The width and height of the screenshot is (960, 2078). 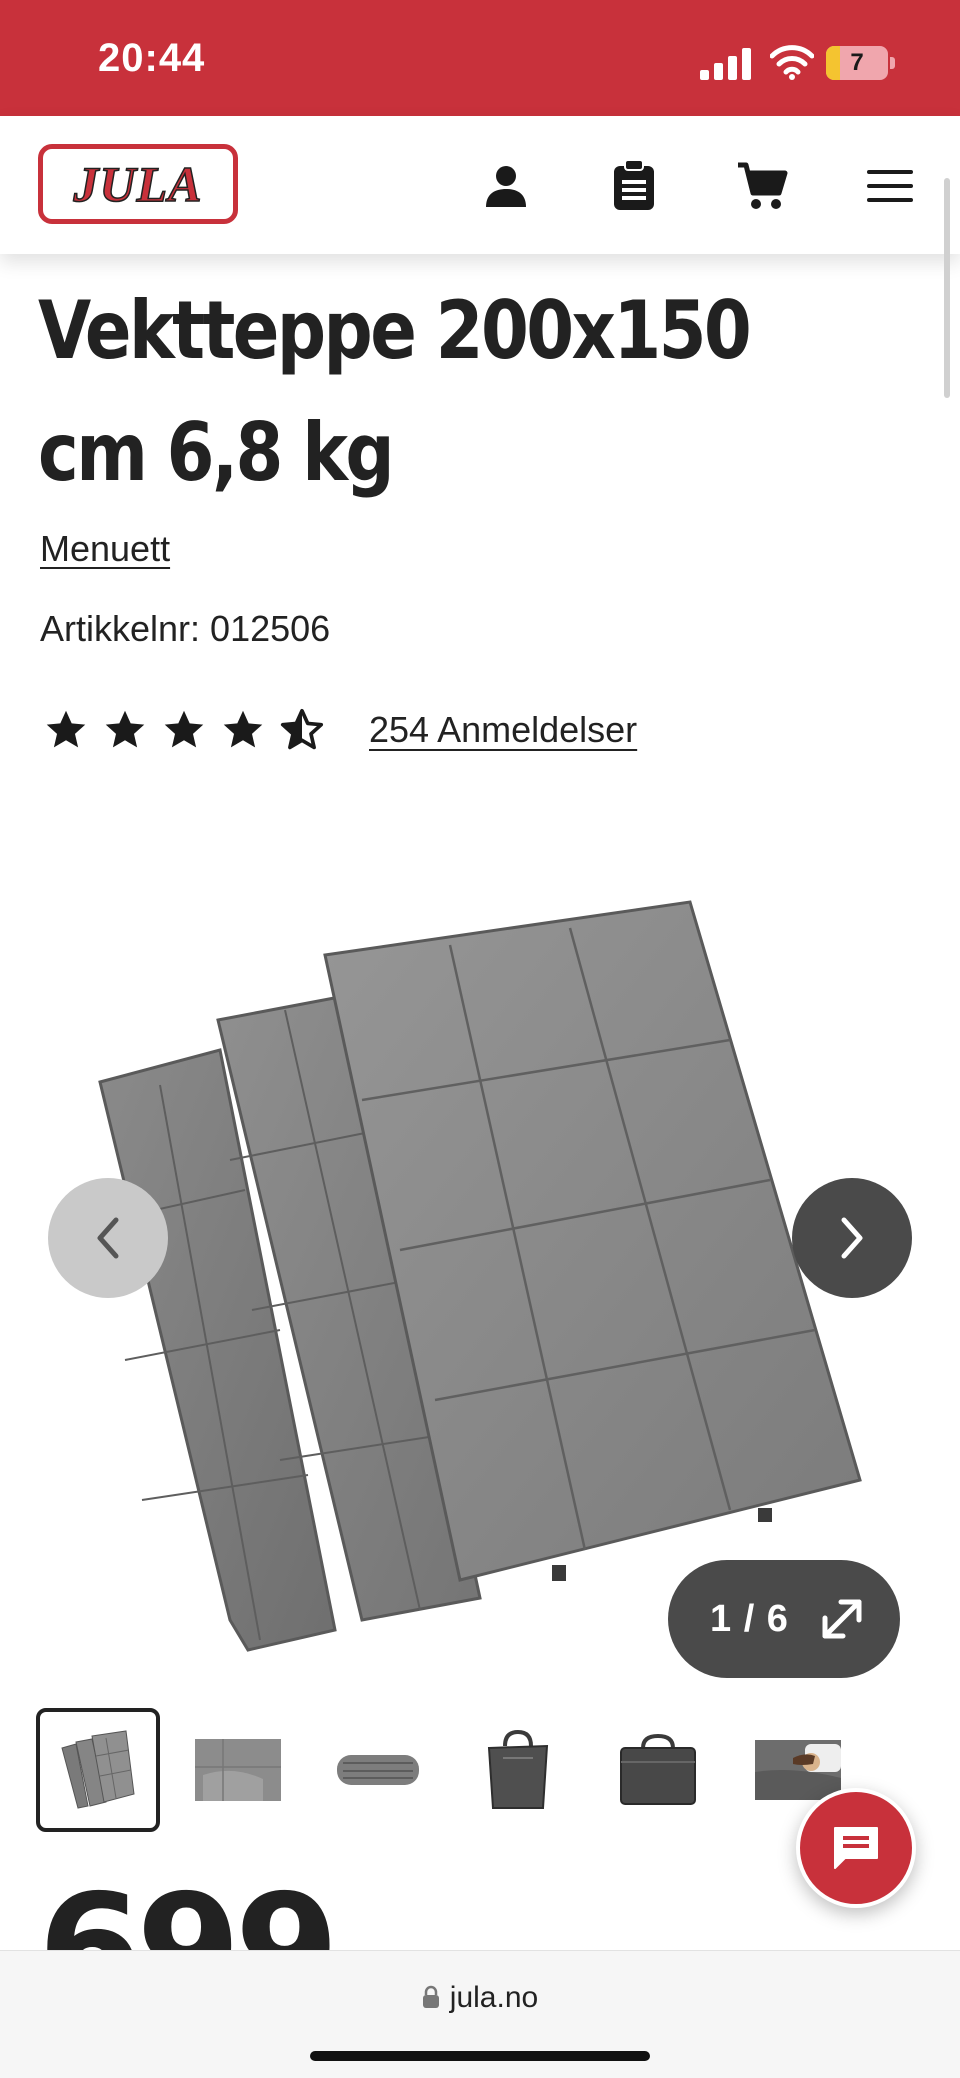 I want to click on rating: 254 Anmeldelser, so click(x=340, y=730).